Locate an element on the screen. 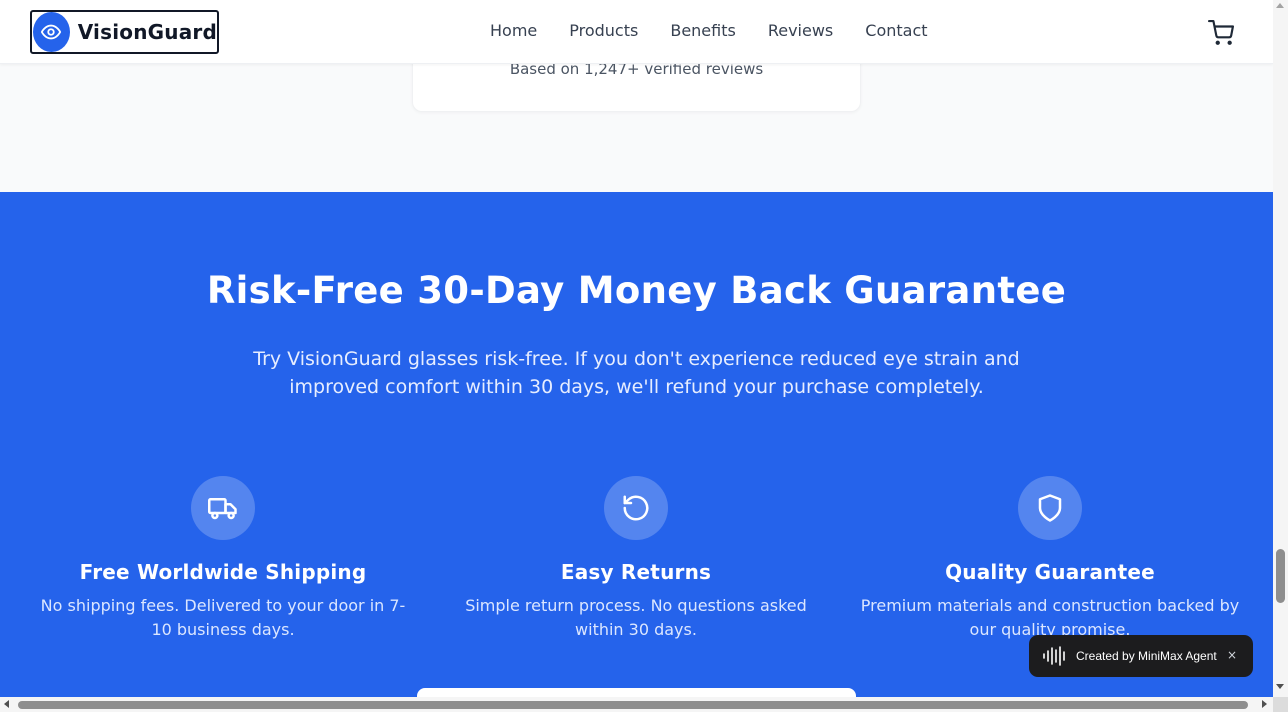  nav-products: Products is located at coordinates (603, 30).